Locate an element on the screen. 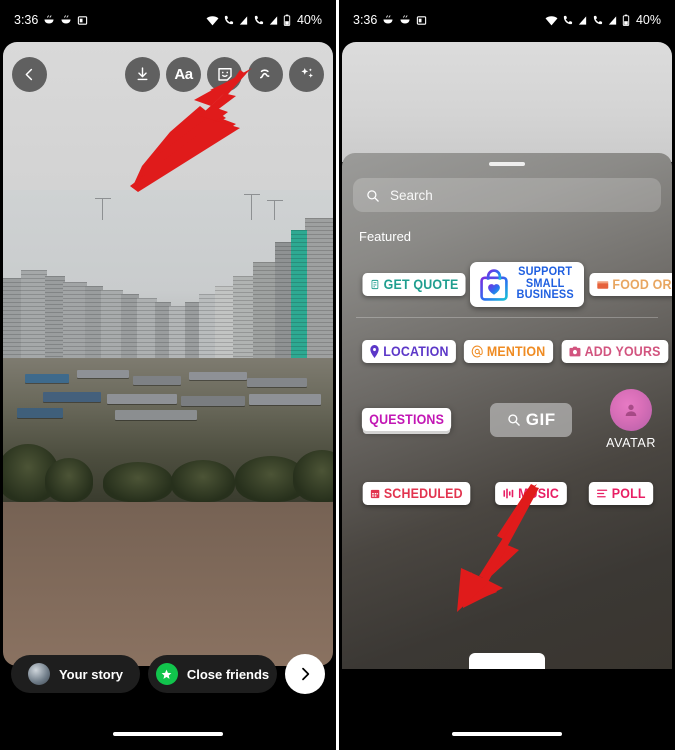  composer-tools: Aa is located at coordinates (224, 74).